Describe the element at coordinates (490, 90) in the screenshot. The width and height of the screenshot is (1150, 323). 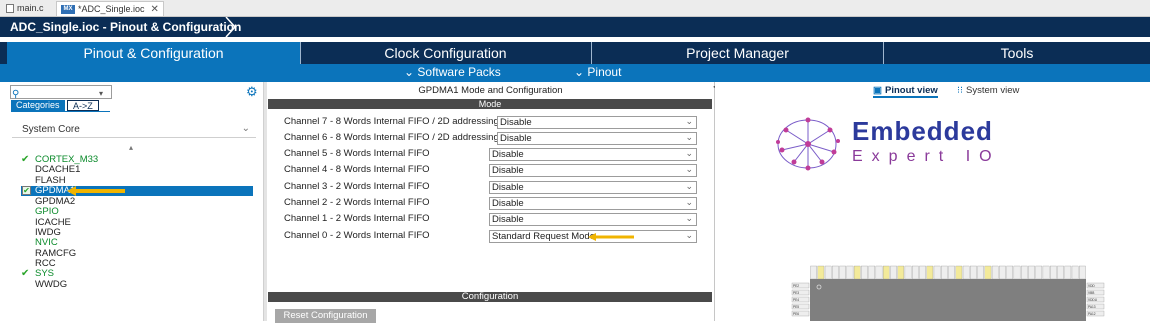
I see `panel-title: GPDMA1 Mode and Configuration` at that location.